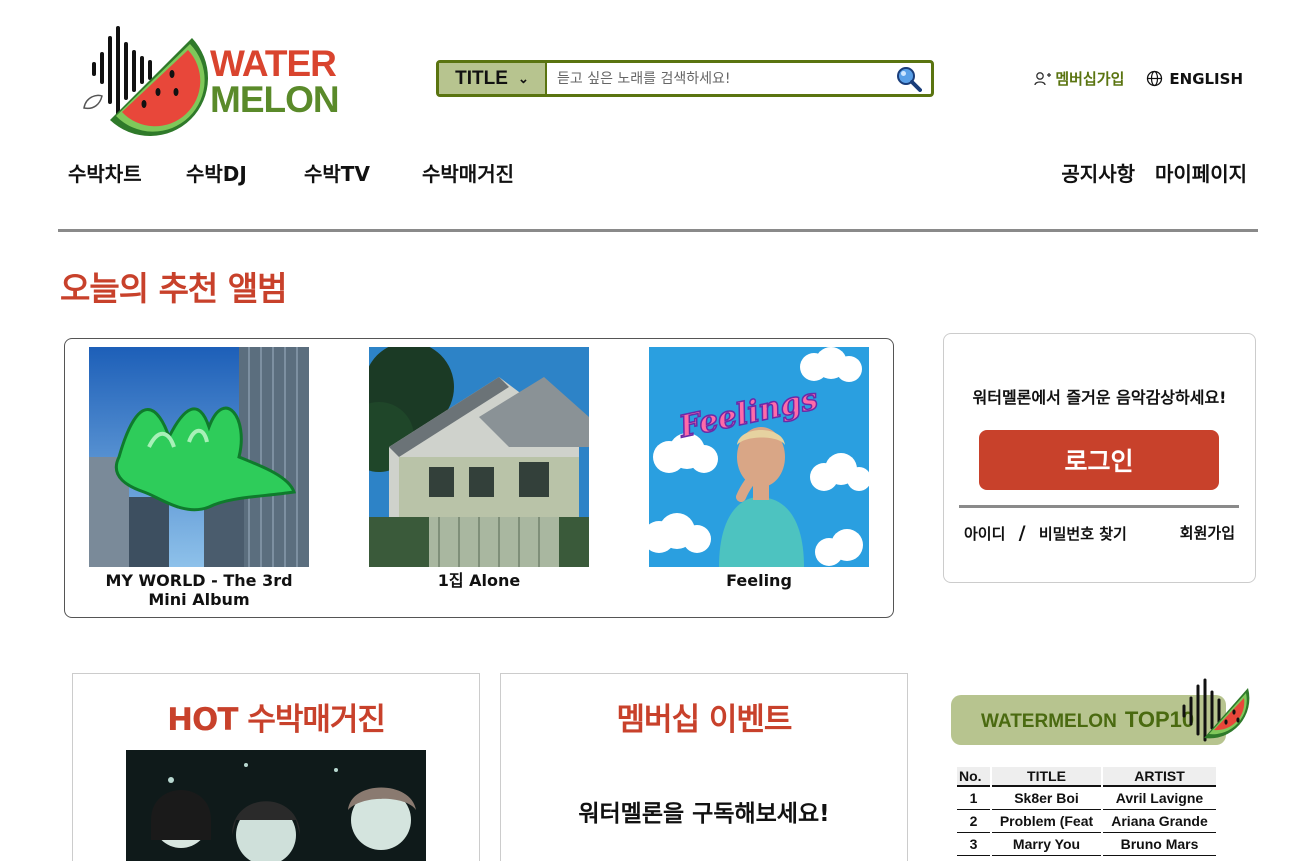 The width and height of the screenshot is (1313, 861). What do you see at coordinates (1159, 777) in the screenshot?
I see `column-header-artist: ARTIST` at bounding box center [1159, 777].